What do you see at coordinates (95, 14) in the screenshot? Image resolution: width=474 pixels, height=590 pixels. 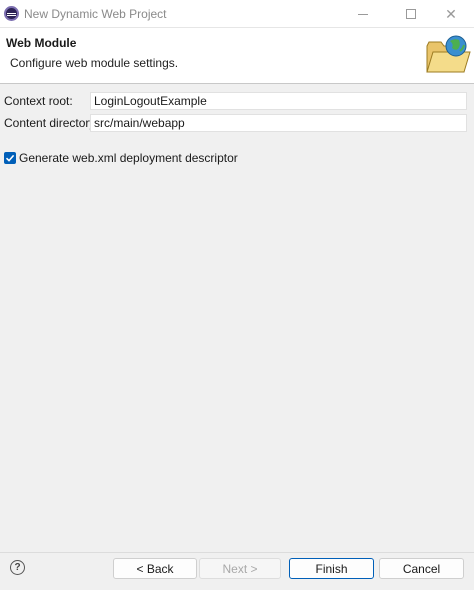 I see `window-title: New Dynamic Web Project` at bounding box center [95, 14].